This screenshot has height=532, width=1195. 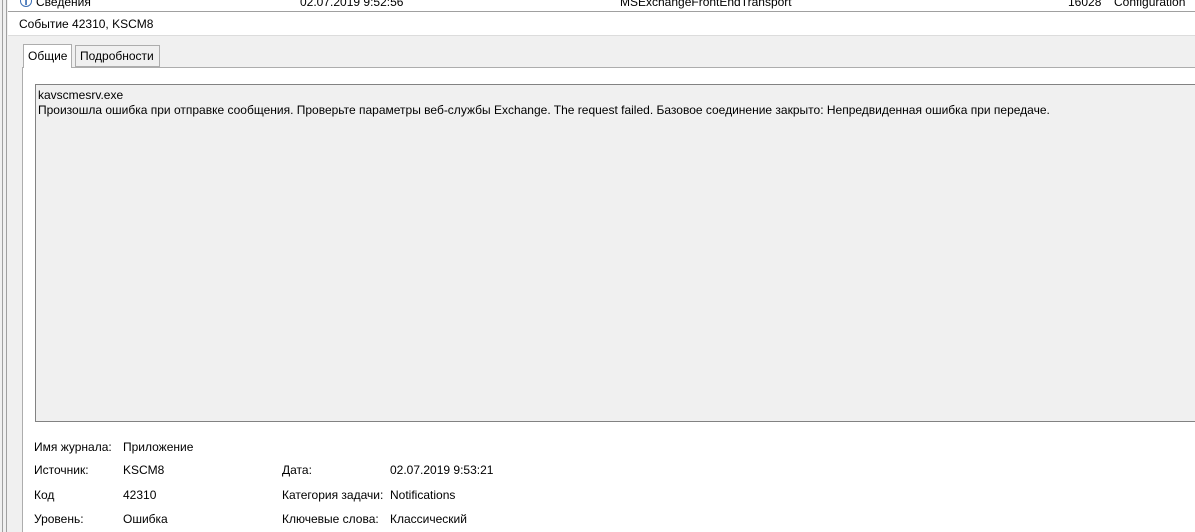 What do you see at coordinates (706, 4) in the screenshot?
I see `row-source: MSExchangeFrontEndTransport` at bounding box center [706, 4].